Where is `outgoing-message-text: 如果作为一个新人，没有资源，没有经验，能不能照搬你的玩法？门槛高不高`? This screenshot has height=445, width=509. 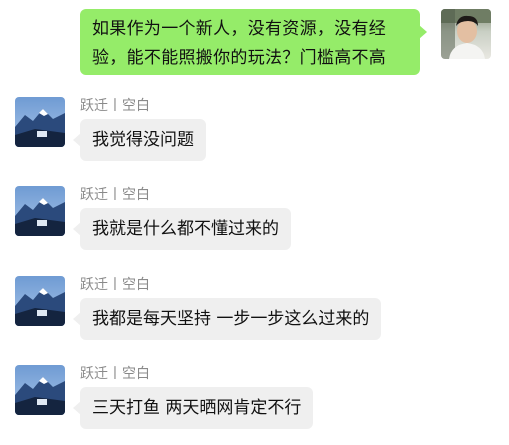 outgoing-message-text: 如果作为一个新人，没有资源，没有经验，能不能照搬你的玩法？门槛高不高 is located at coordinates (239, 43).